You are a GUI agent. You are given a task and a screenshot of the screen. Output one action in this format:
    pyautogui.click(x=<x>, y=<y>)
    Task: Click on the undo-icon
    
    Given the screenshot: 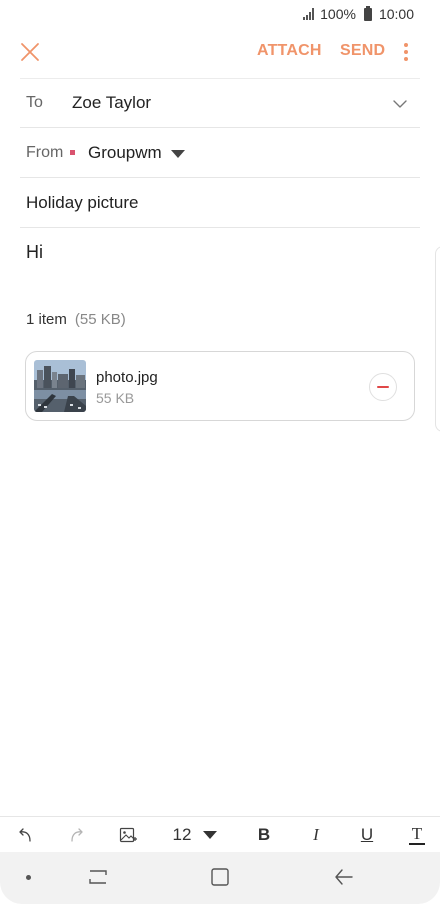 What is the action you would take?
    pyautogui.click(x=26, y=835)
    